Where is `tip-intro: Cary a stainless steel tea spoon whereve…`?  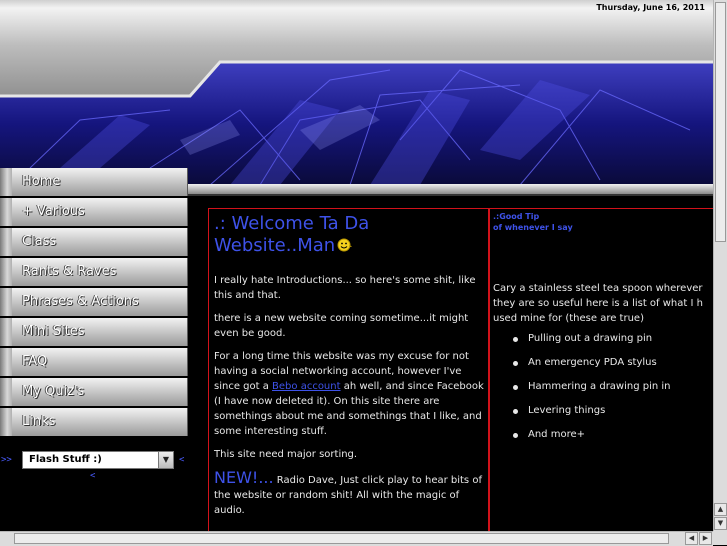 tip-intro: Cary a stainless steel tea spoon whereve… is located at coordinates (603, 303).